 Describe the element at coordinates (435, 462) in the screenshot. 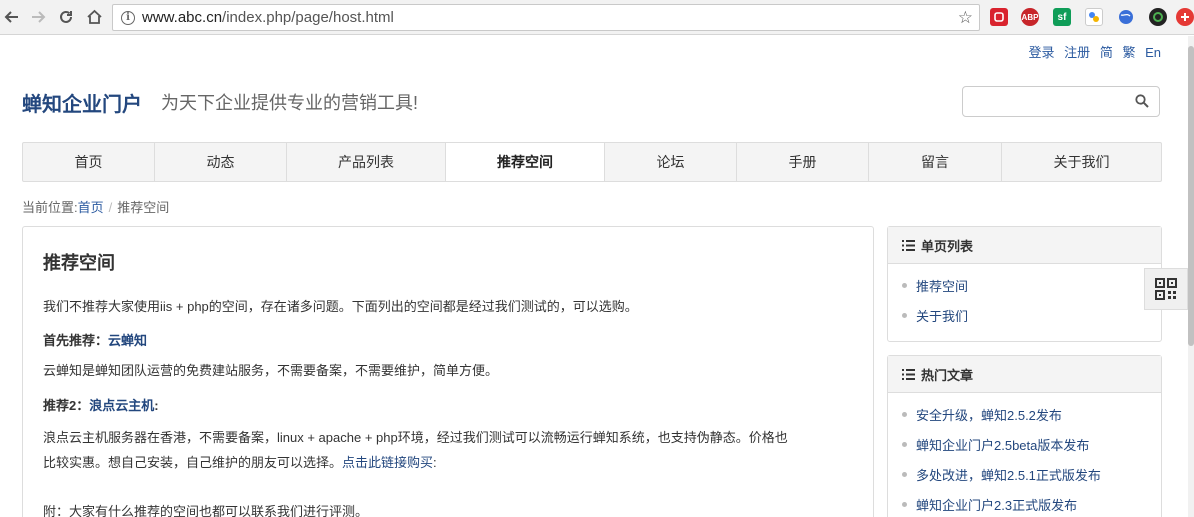

I see `recommend-2-desc-end: :` at that location.